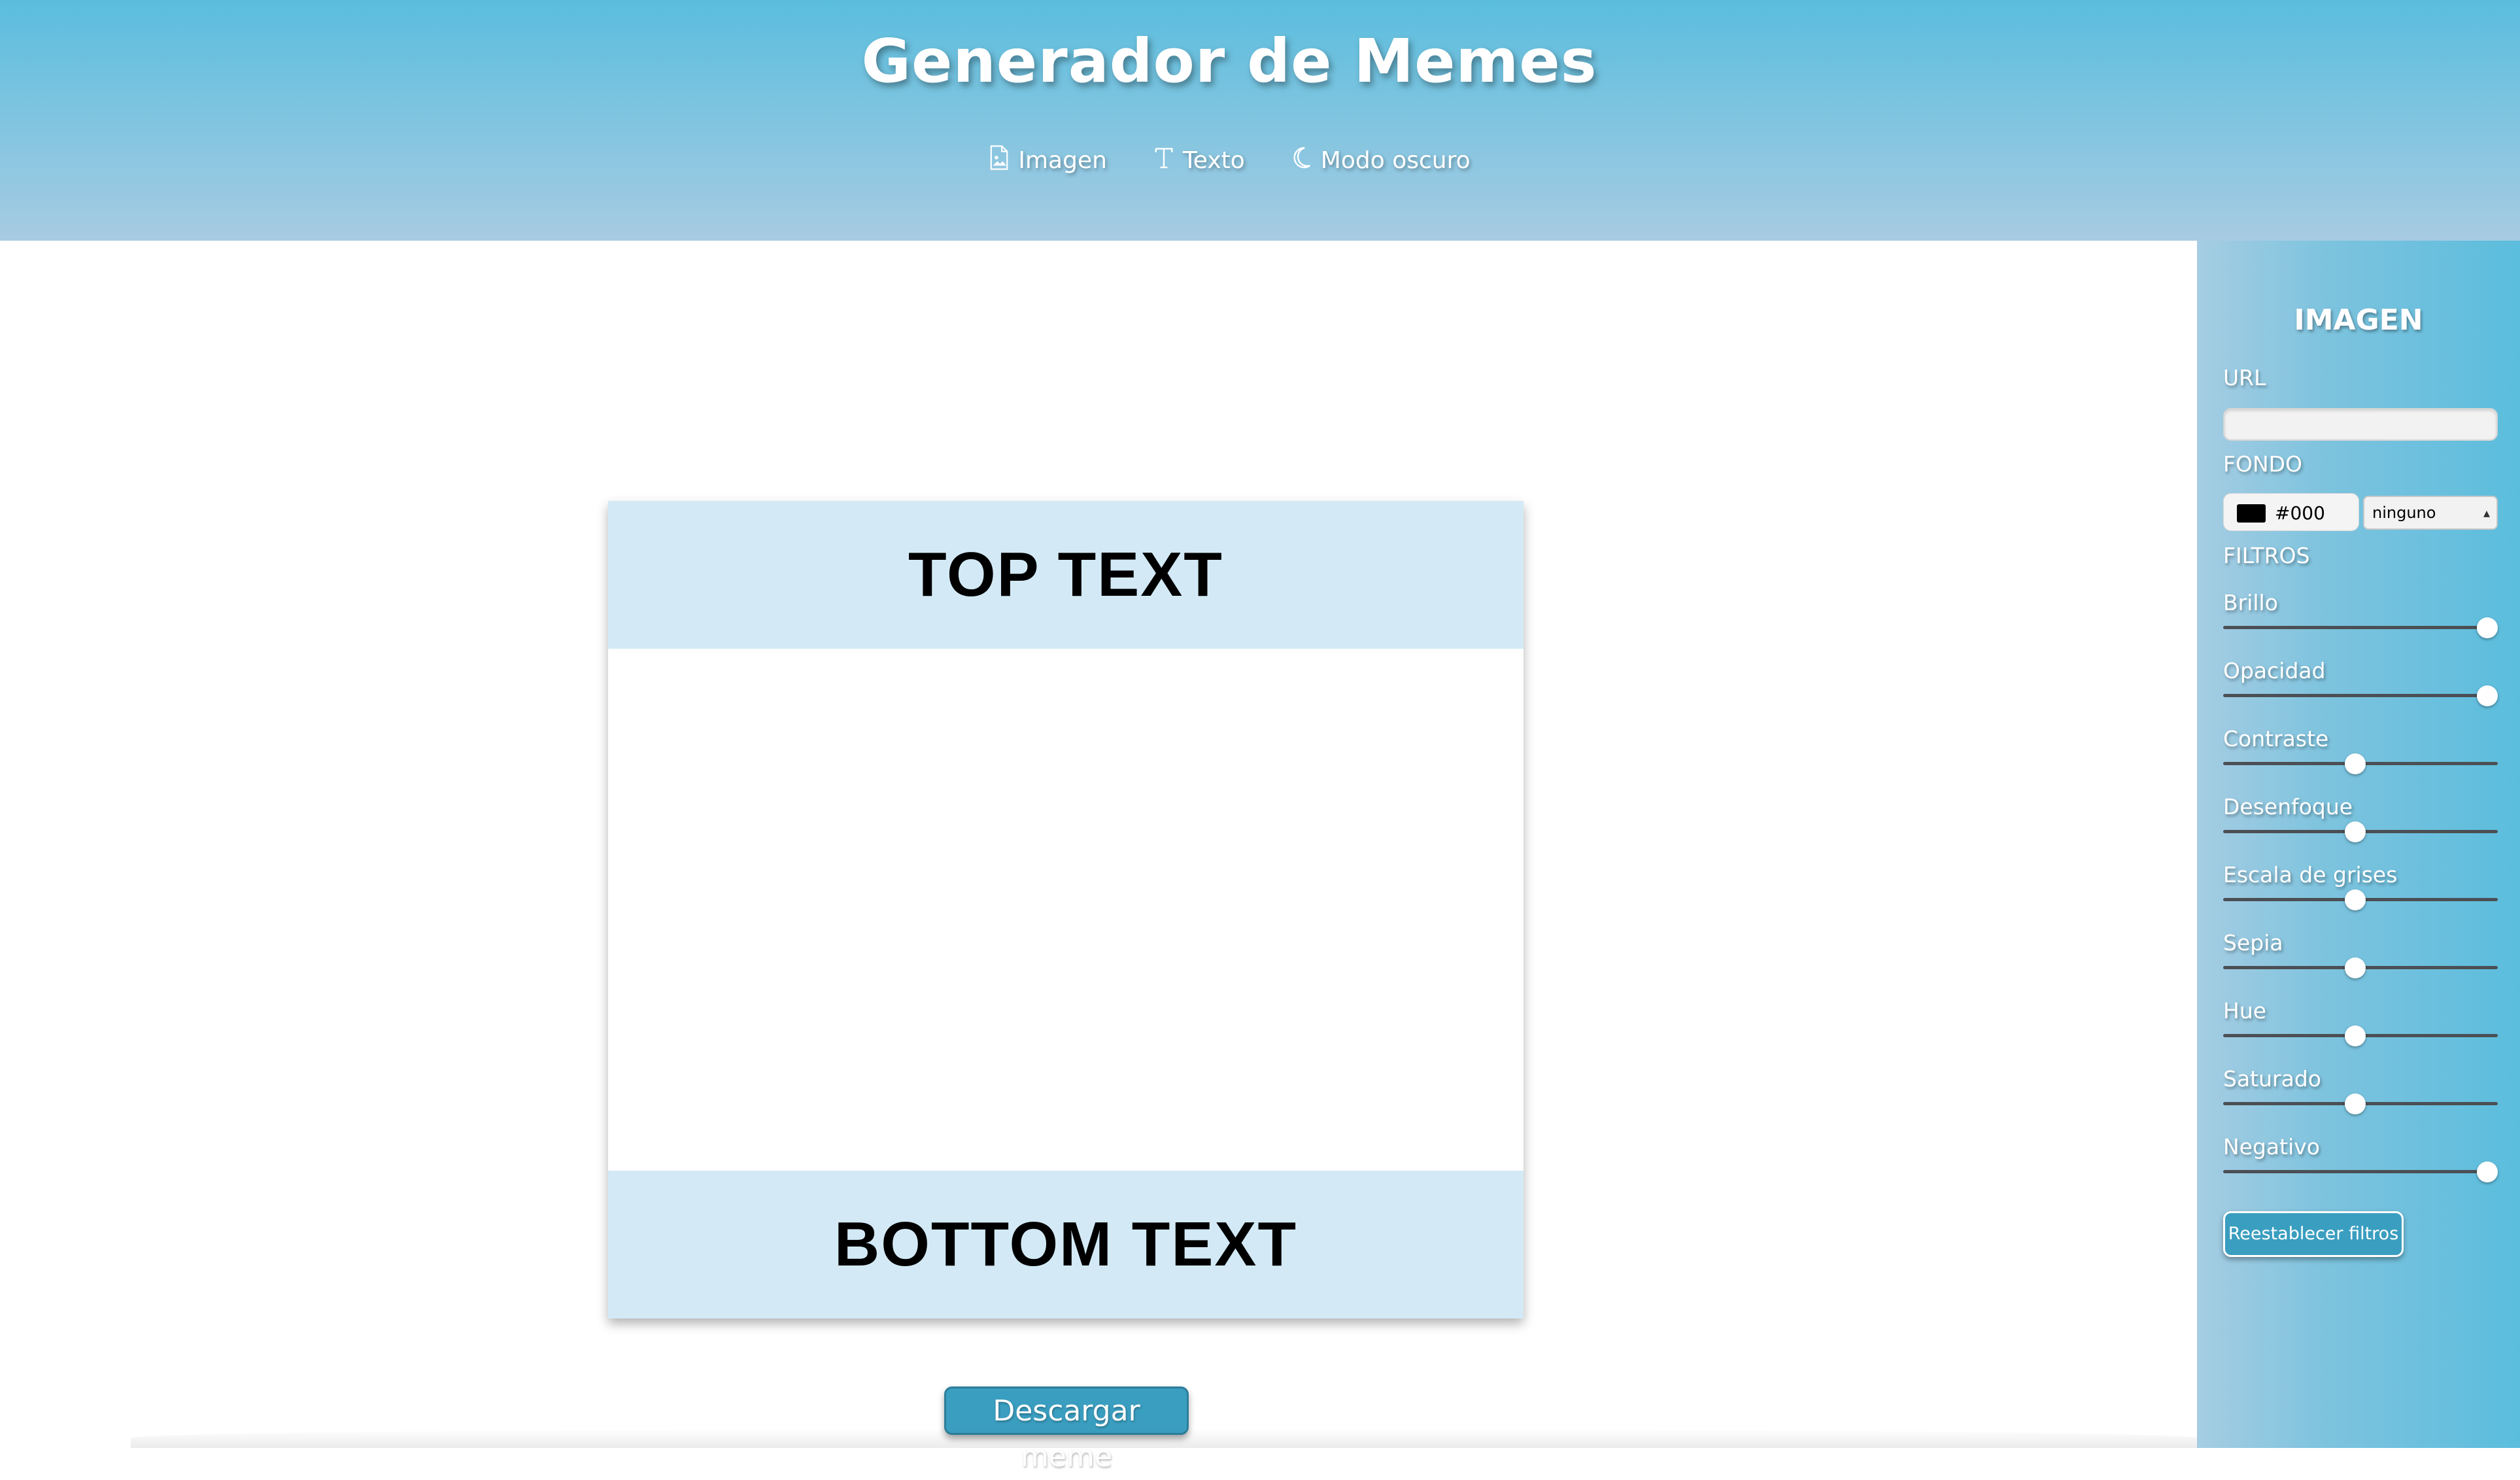 Image resolution: width=2520 pixels, height=1480 pixels. Describe the element at coordinates (1066, 1244) in the screenshot. I see `meme-bottom-text: BOTTOM TEXT` at that location.